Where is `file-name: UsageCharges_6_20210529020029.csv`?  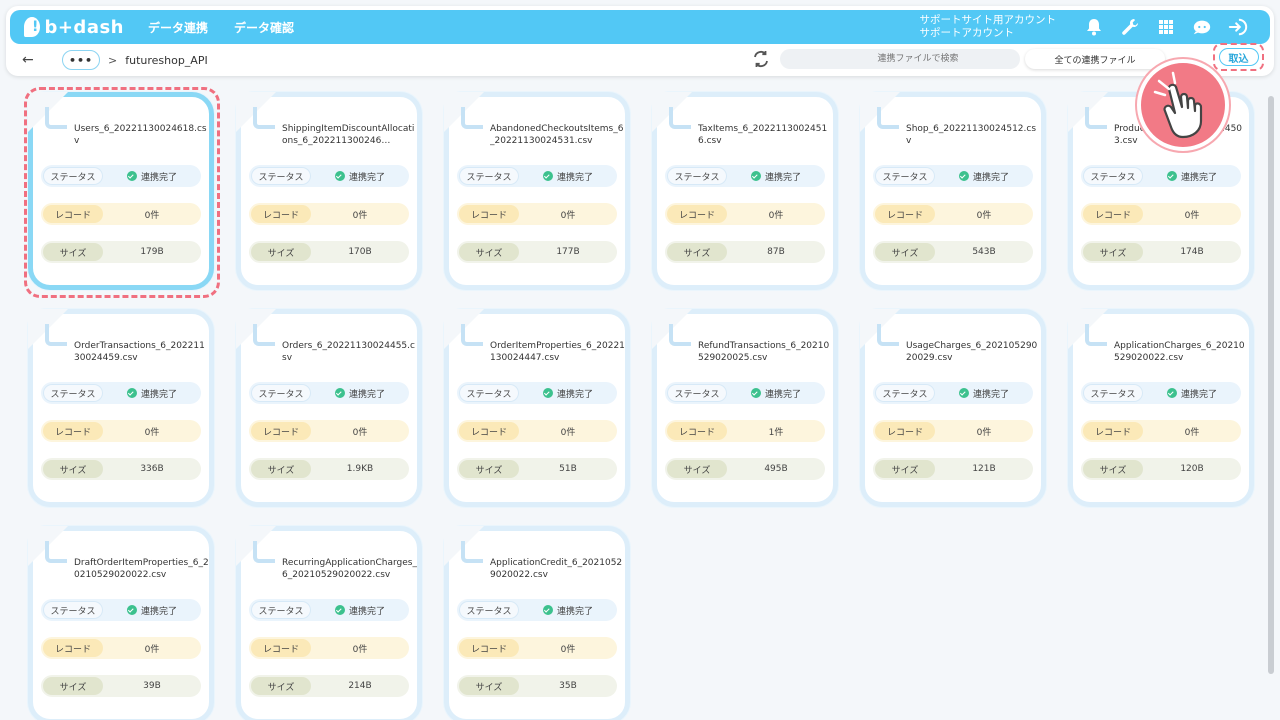
file-name: UsageCharges_6_20210529020029.csv is located at coordinates (972, 352).